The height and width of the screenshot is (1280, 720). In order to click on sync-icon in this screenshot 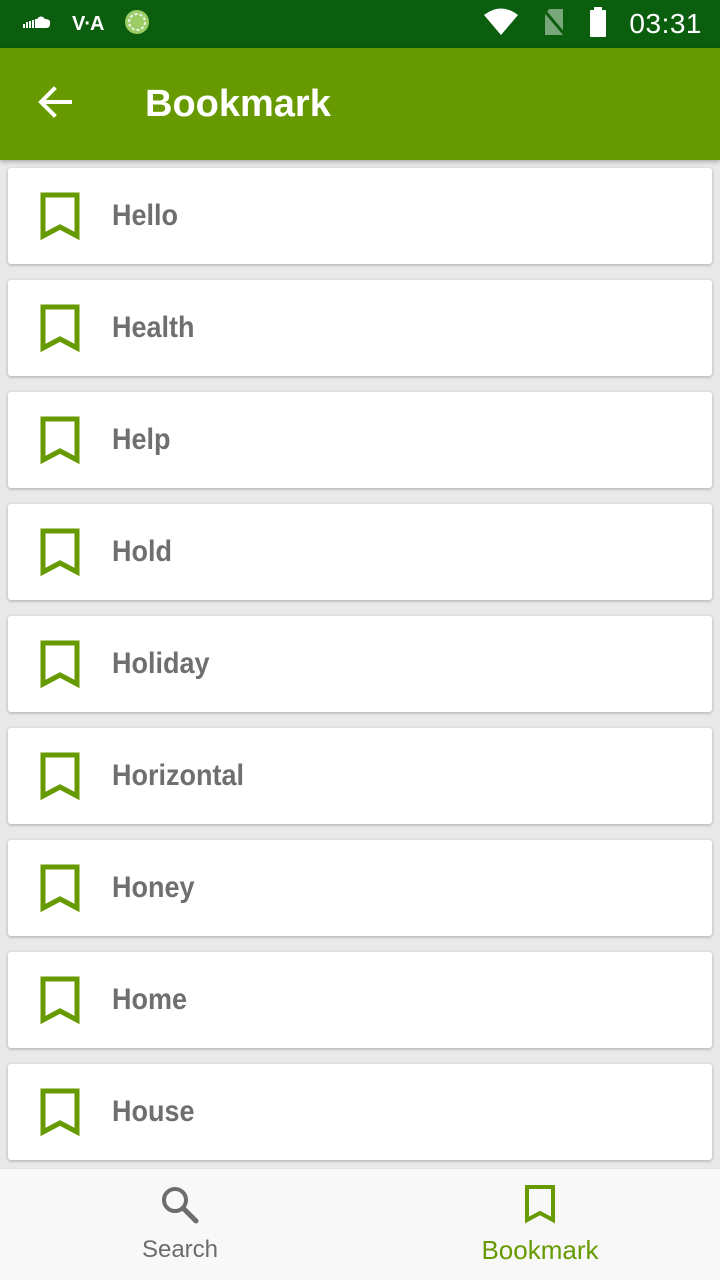, I will do `click(137, 24)`.